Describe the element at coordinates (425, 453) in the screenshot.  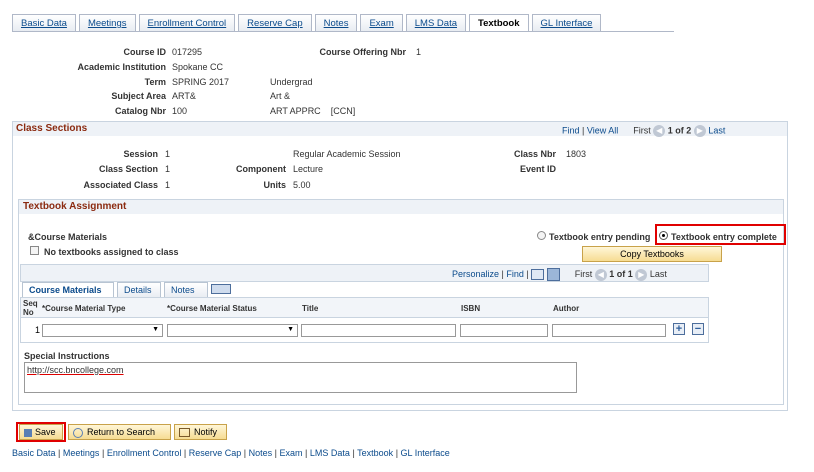
I see `footer-link-gl-interface: GL Interface` at that location.